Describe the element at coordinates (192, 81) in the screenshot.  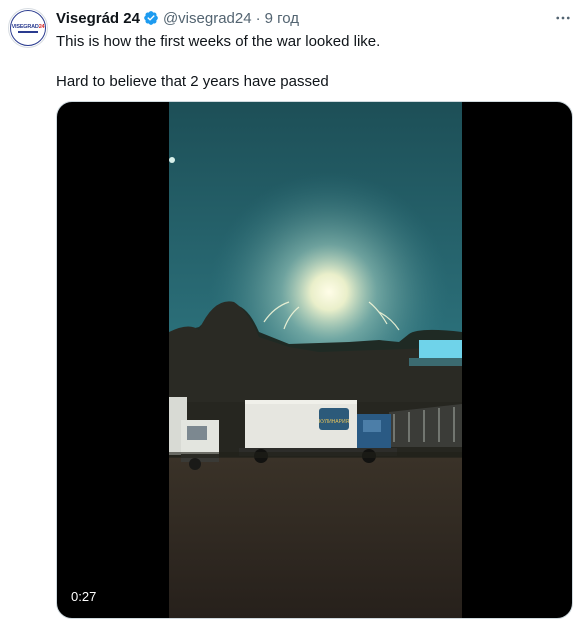
I see `tweet-text-line2: Hard to believe that 2 years have passed` at that location.